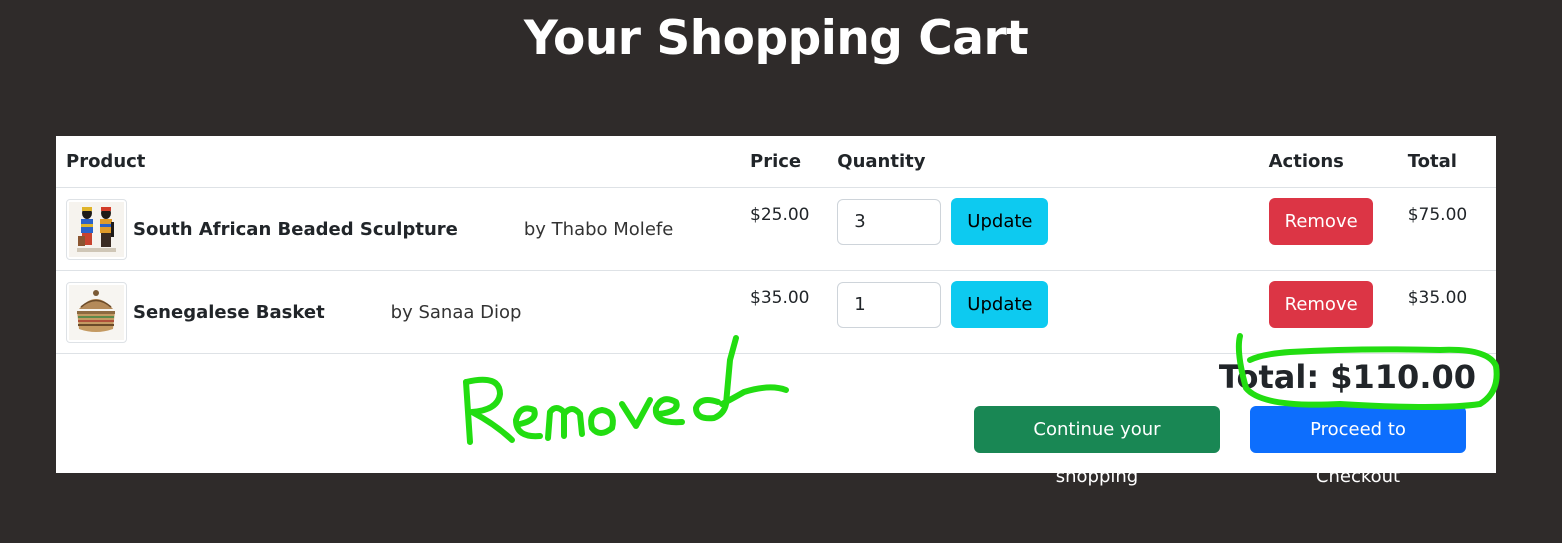 The height and width of the screenshot is (543, 1562). What do you see at coordinates (229, 312) in the screenshot?
I see `product-name: Senegalese Basket` at bounding box center [229, 312].